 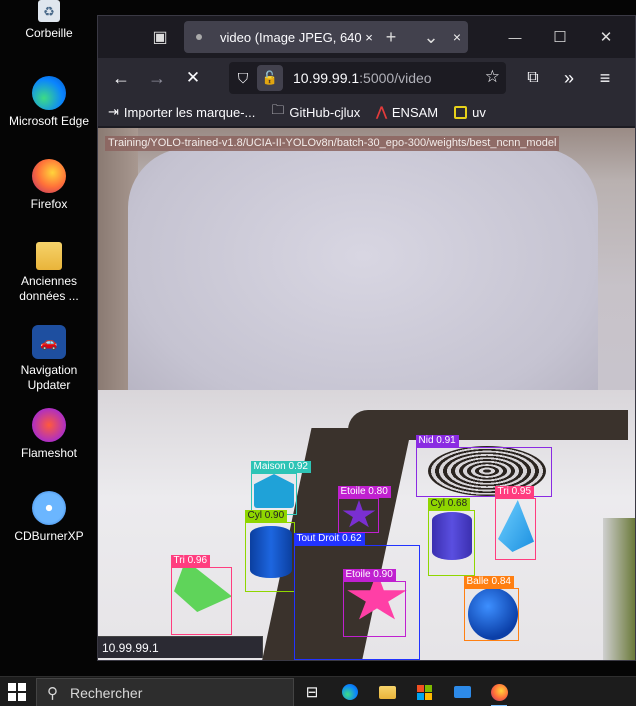 I want to click on detection-label: Maison 0.92, so click(x=280, y=467).